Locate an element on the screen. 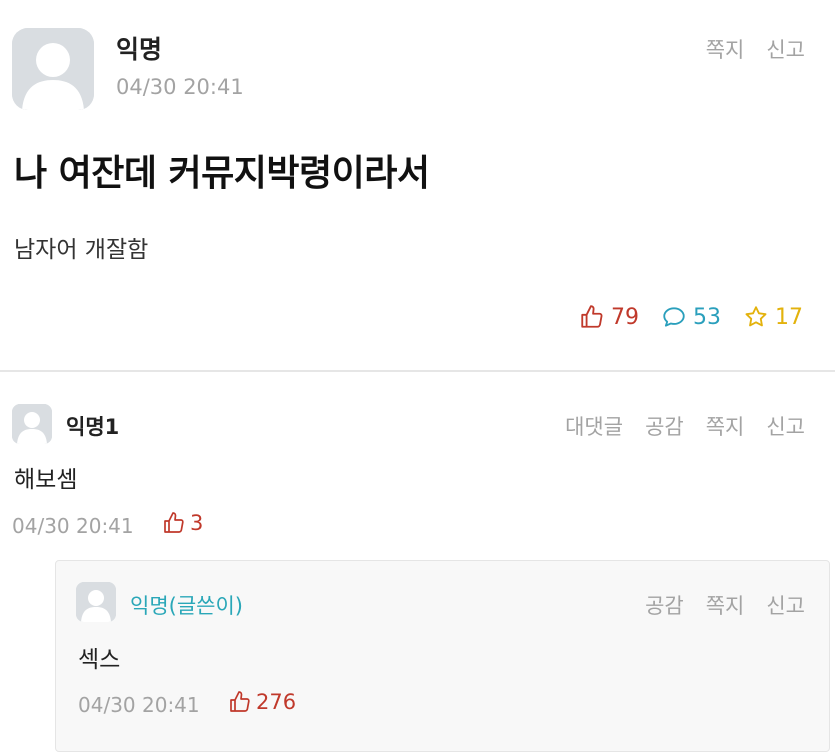  post-stats: 79 53 17 is located at coordinates (691, 317).